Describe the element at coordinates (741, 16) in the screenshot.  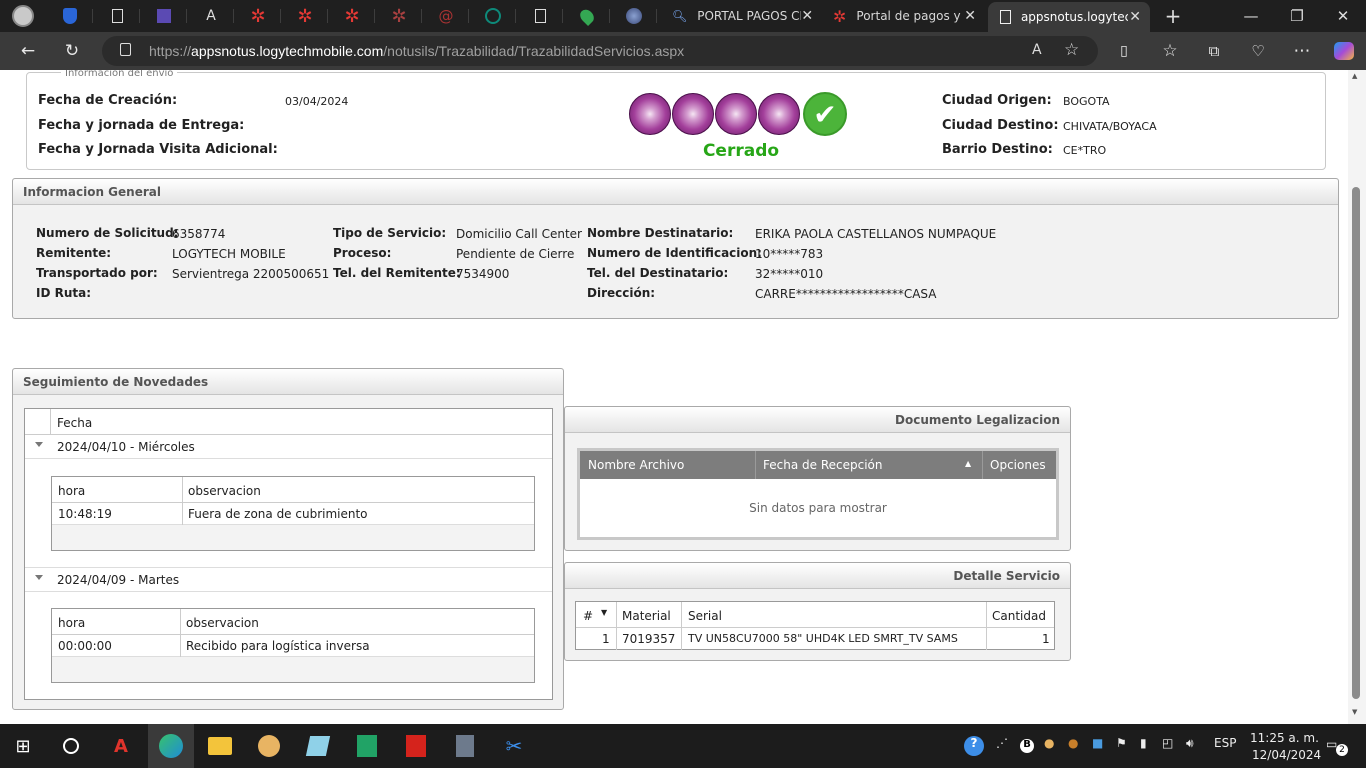
I see `tab-portal-pagos-cl: 🔍︎ PORTAL PAGOS CL ✕` at that location.